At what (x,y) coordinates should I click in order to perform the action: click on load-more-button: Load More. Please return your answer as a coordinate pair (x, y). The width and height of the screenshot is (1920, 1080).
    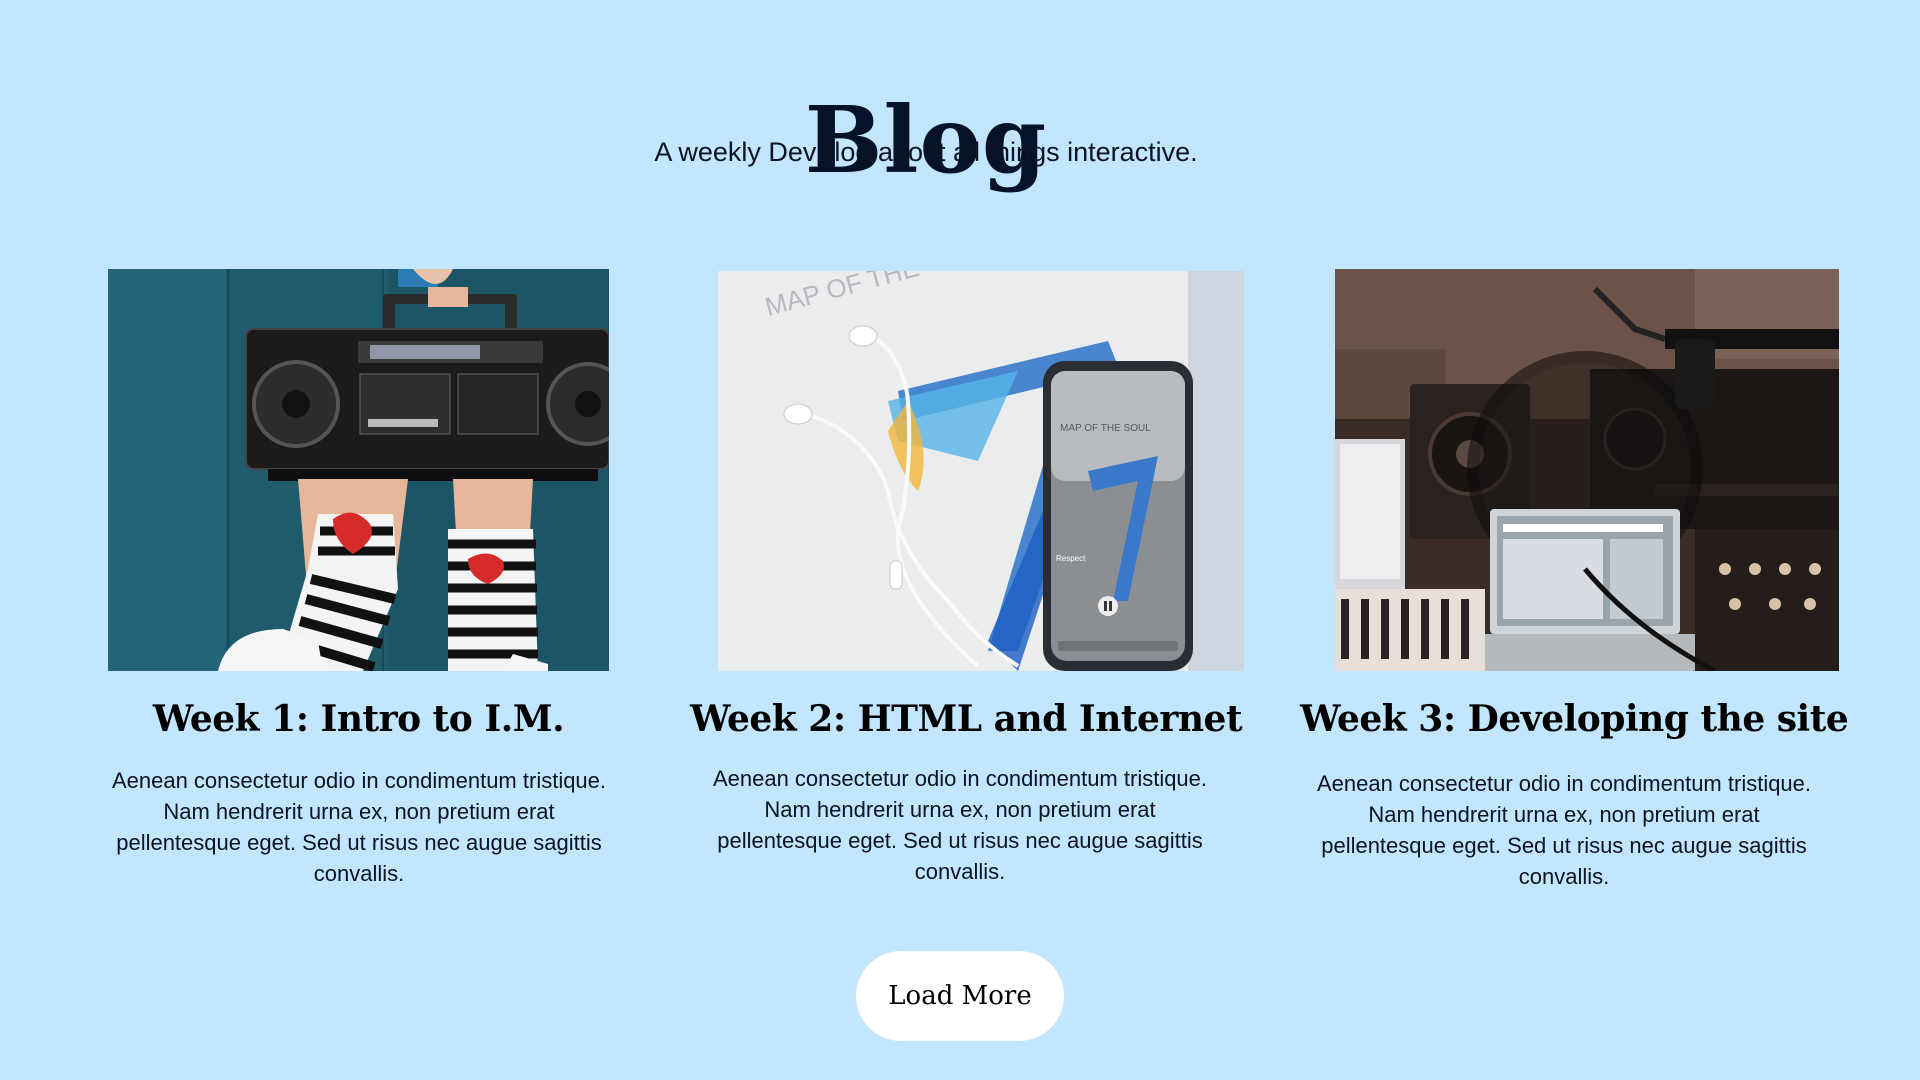
    Looking at the image, I should click on (960, 996).